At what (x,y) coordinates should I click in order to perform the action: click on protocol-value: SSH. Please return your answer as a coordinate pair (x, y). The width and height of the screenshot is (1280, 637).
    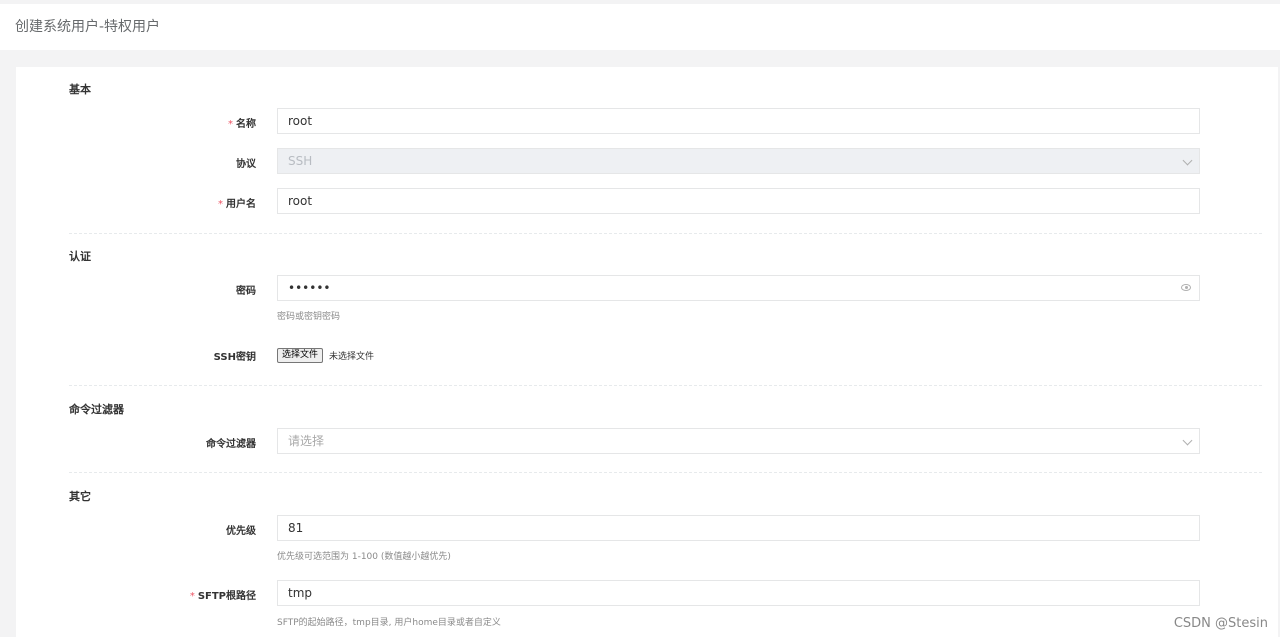
    Looking at the image, I should click on (300, 161).